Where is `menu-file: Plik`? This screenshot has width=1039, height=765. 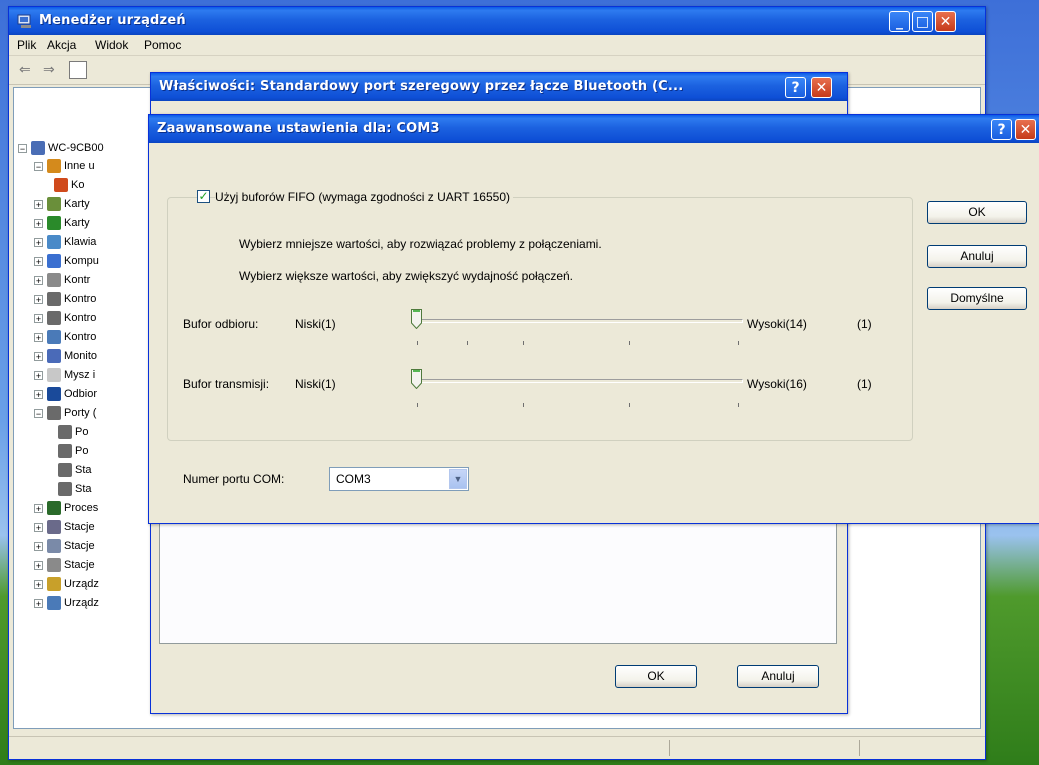
menu-file: Plik is located at coordinates (26, 45).